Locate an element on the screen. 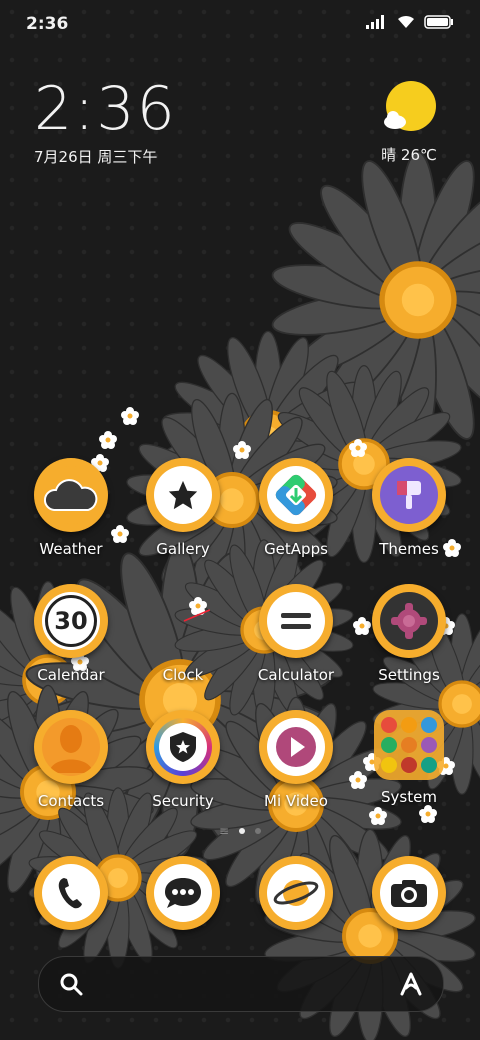 This screenshot has height=1040, width=480. page-indicator: ≡ is located at coordinates (240, 831).